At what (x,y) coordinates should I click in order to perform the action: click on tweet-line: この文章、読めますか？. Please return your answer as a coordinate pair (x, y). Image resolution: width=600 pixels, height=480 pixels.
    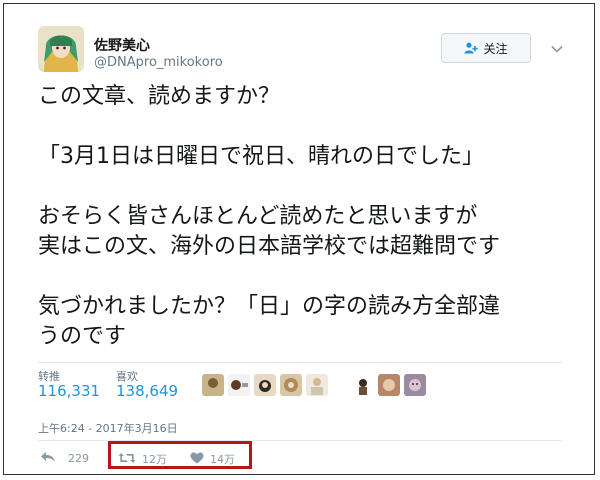
    Looking at the image, I should click on (159, 96).